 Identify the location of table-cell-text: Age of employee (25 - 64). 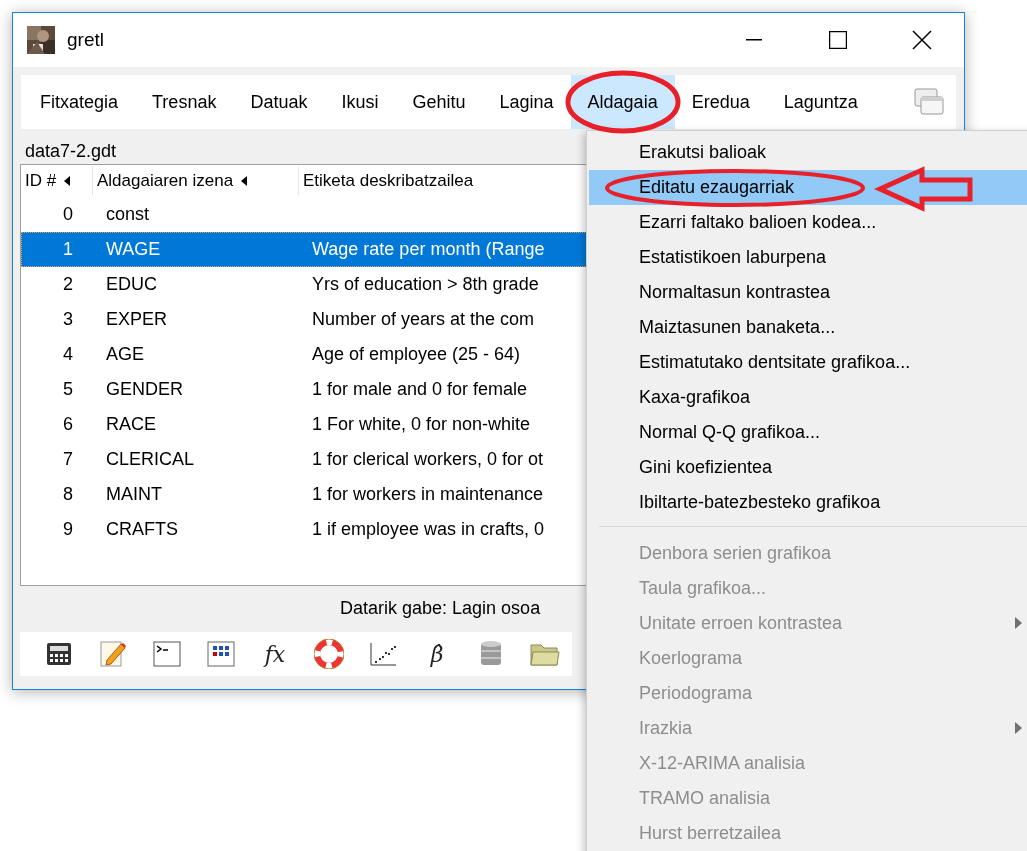
(416, 354).